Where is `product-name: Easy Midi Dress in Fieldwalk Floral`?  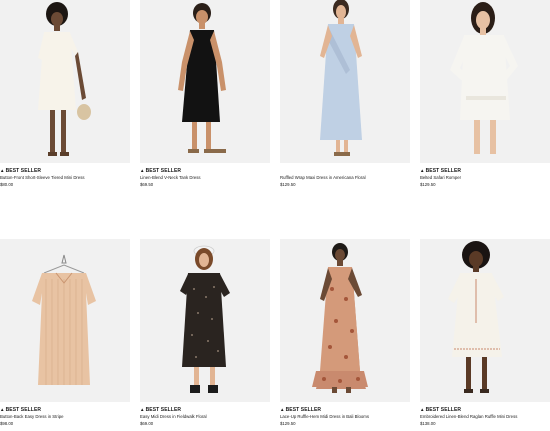
product-name: Easy Midi Dress in Fieldwalk Floral is located at coordinates (205, 416).